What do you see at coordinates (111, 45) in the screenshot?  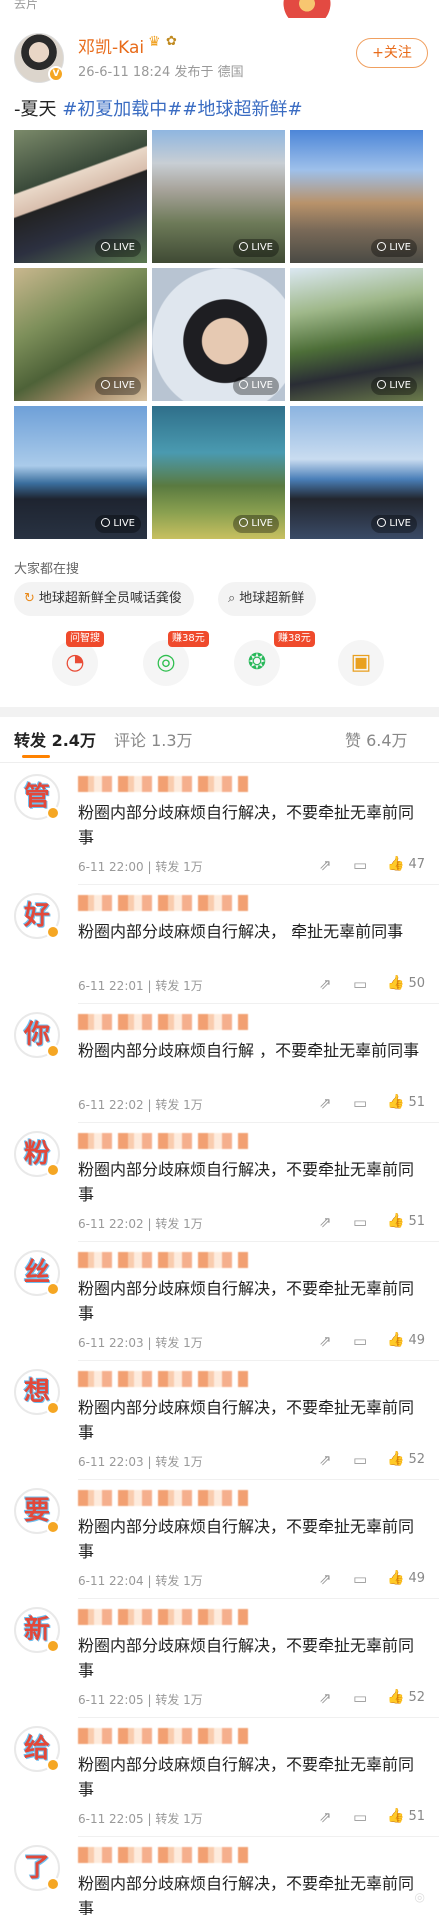 I see `author-name: 邓凯-Kai` at bounding box center [111, 45].